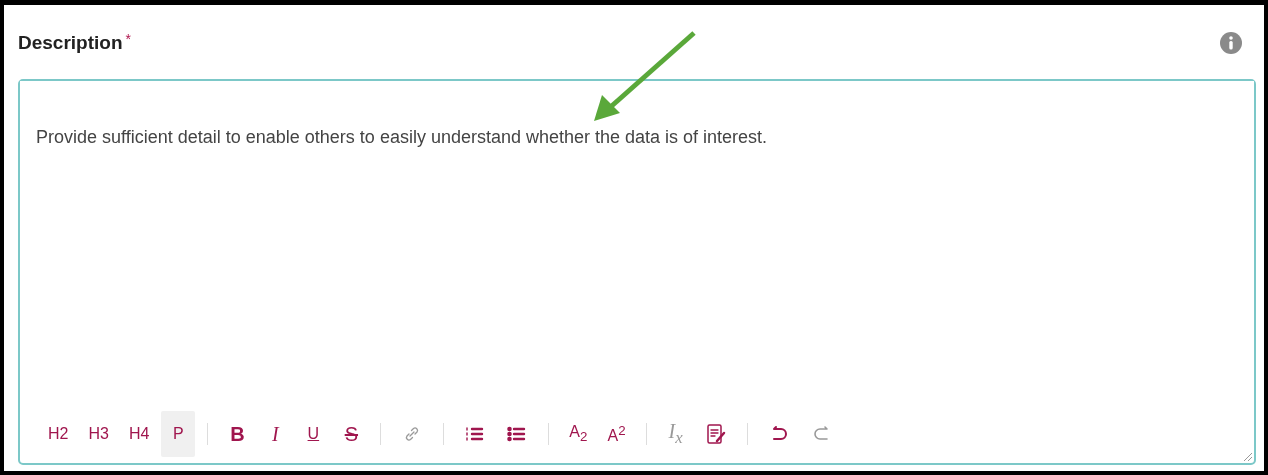 The width and height of the screenshot is (1268, 475). What do you see at coordinates (58, 434) in the screenshot?
I see `format-button: H2` at bounding box center [58, 434].